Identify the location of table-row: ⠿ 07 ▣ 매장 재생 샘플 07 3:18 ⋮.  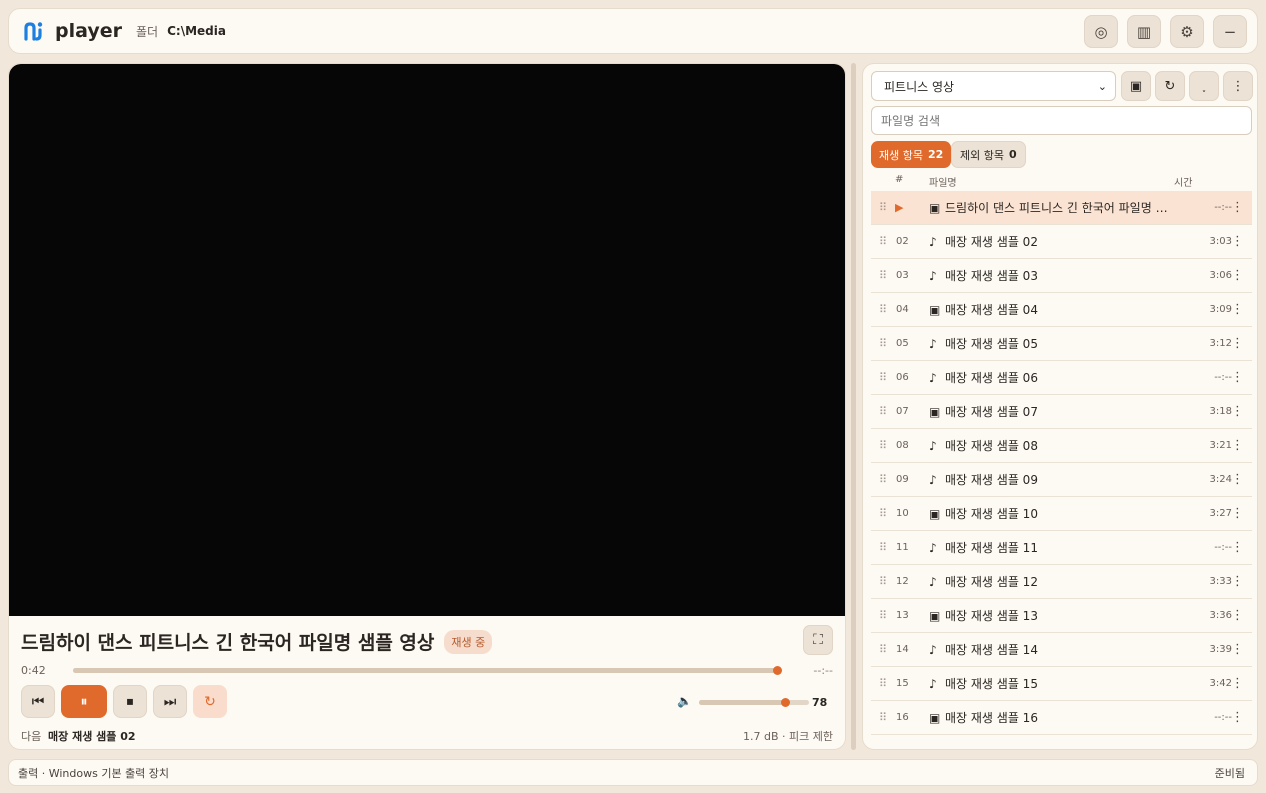
(1061, 412).